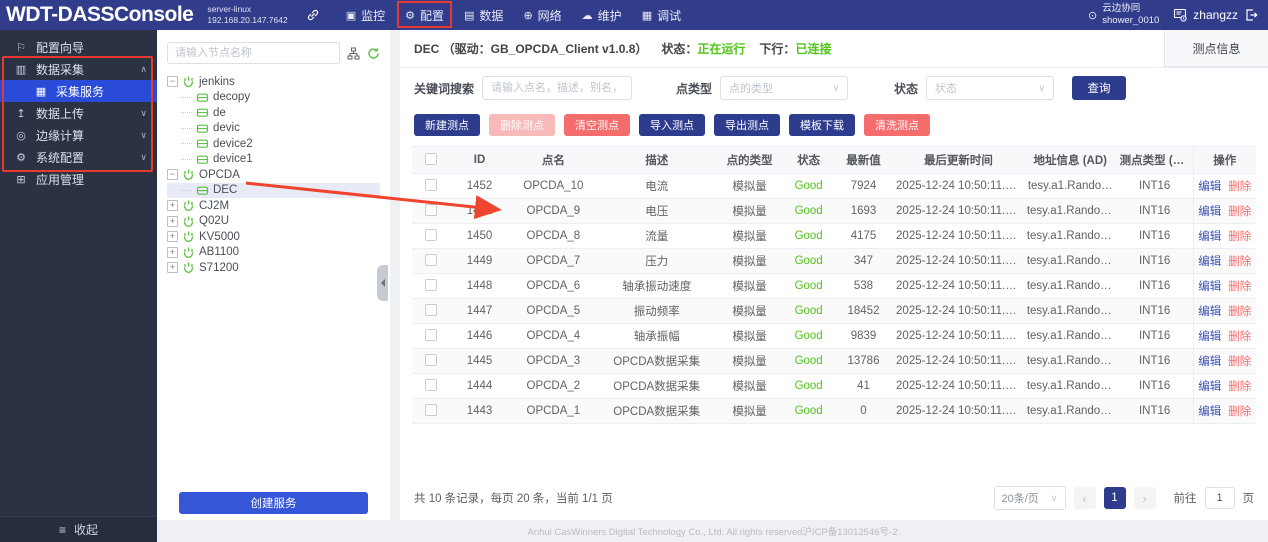 Image resolution: width=1268 pixels, height=542 pixels. Describe the element at coordinates (78, 529) in the screenshot. I see `sidebar-collapse-button: ≡ 收起` at that location.